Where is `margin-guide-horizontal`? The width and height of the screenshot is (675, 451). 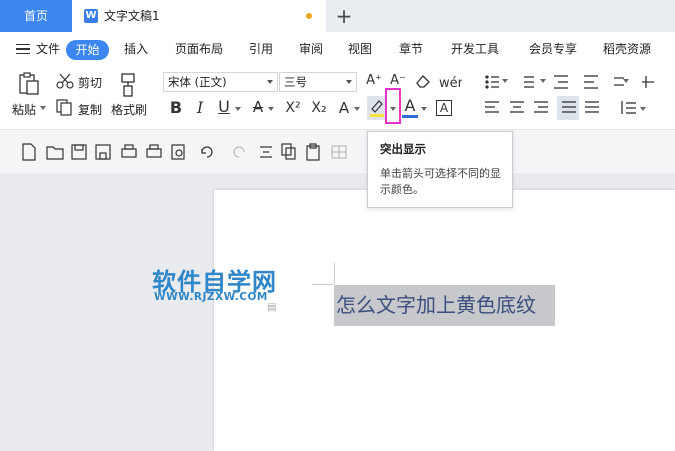 margin-guide-horizontal is located at coordinates (323, 284).